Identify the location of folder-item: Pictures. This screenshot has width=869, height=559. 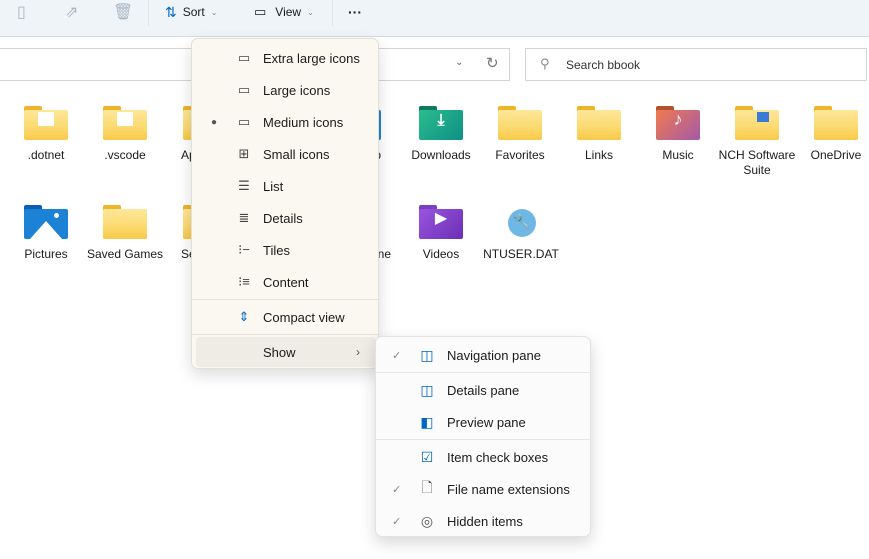
(46, 233).